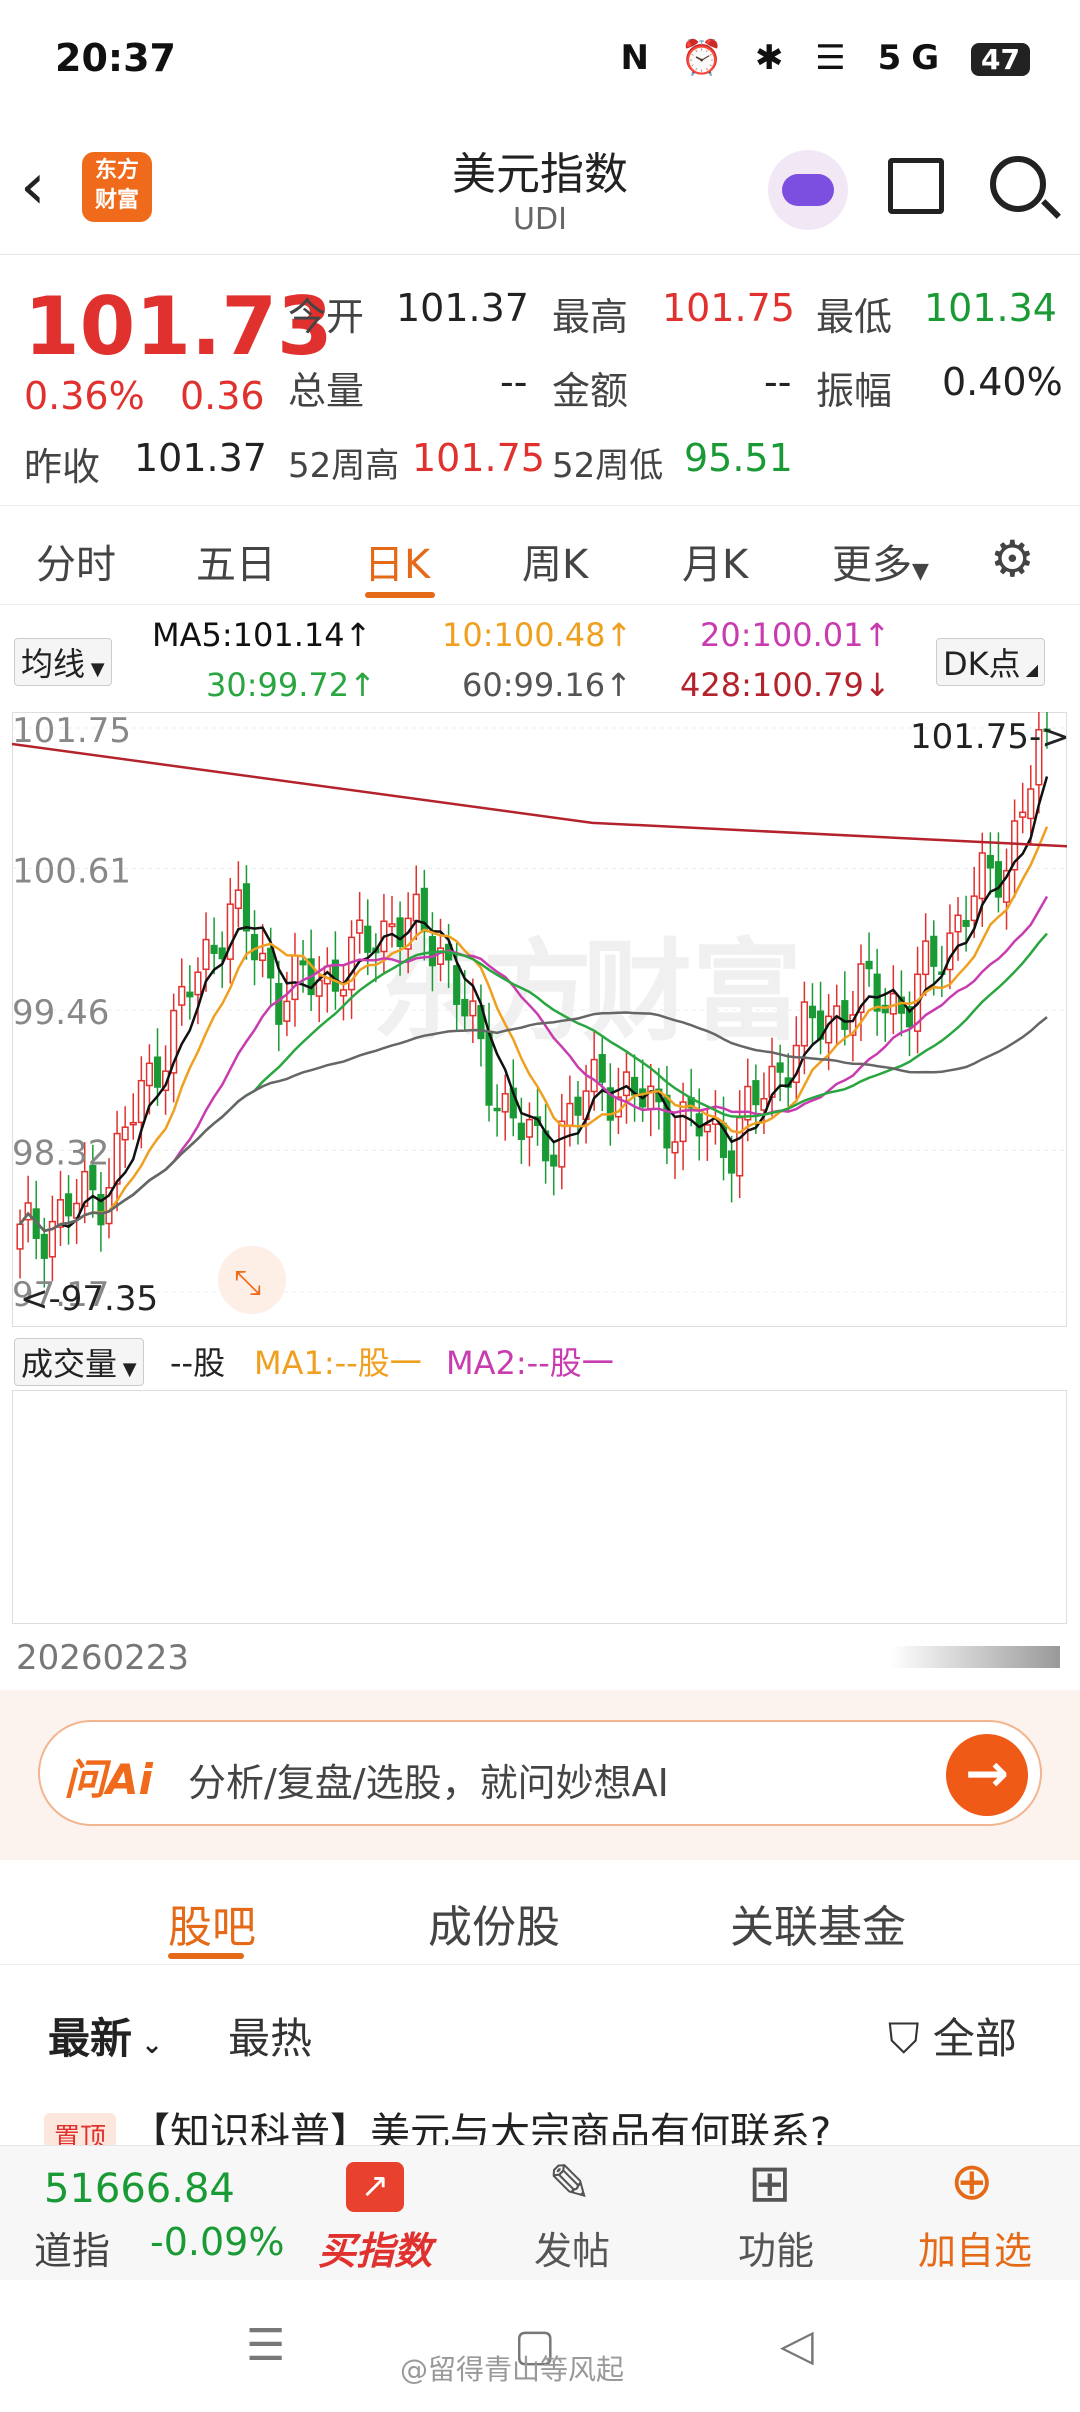  Describe the element at coordinates (147, 2045) in the screenshot. I see `chevron-down-icon: ⌄` at that location.